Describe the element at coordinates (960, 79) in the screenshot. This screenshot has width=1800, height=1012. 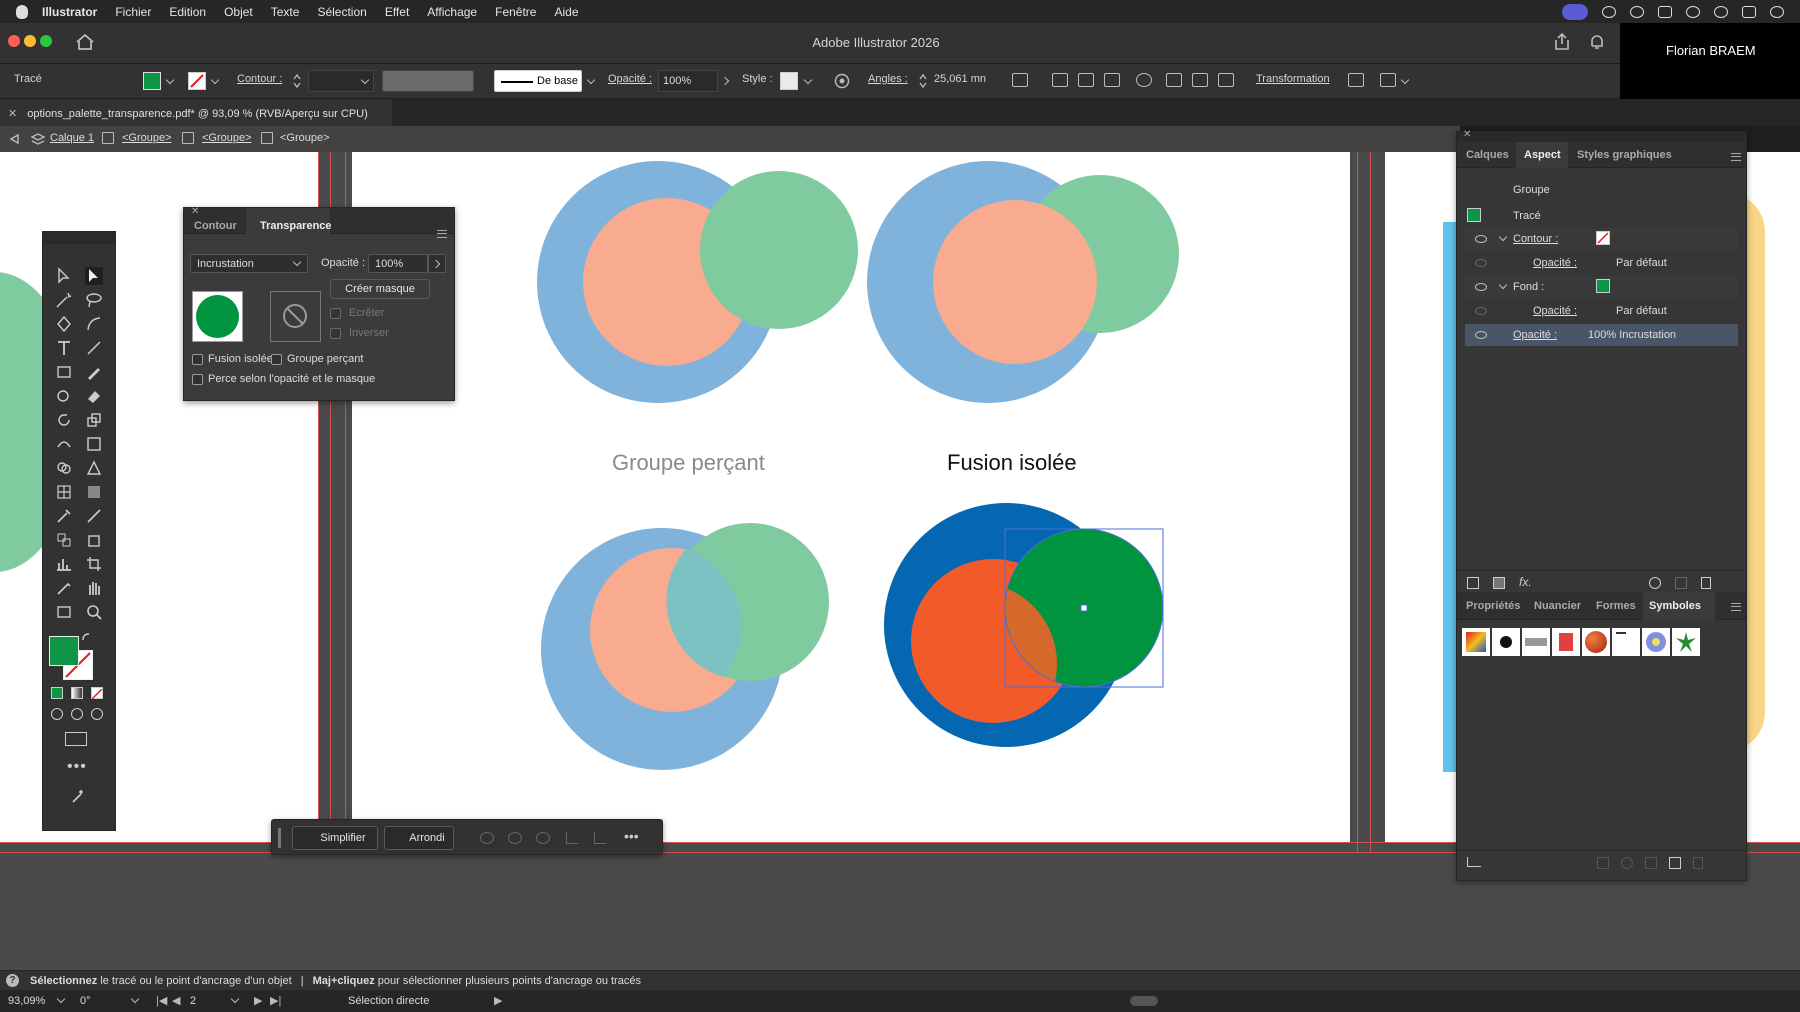
I see `angles-value: 25,061 mn` at that location.